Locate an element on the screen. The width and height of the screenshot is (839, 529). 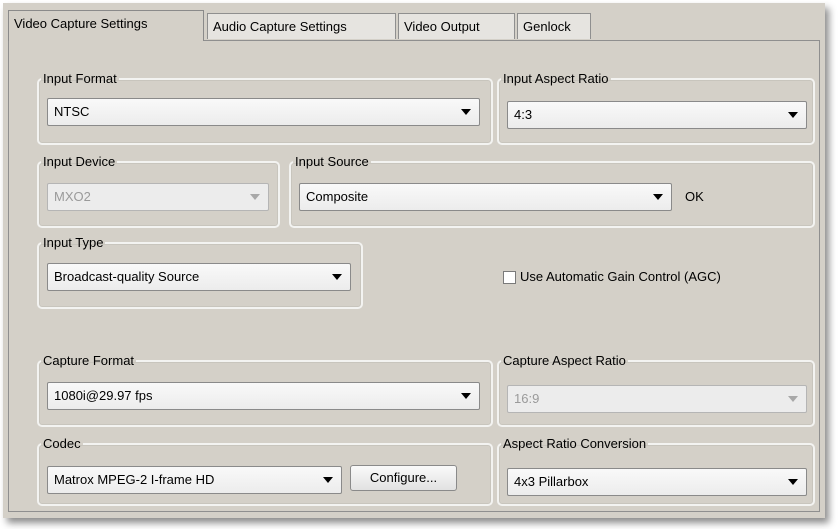
tab-genlock: Genlock is located at coordinates (554, 26).